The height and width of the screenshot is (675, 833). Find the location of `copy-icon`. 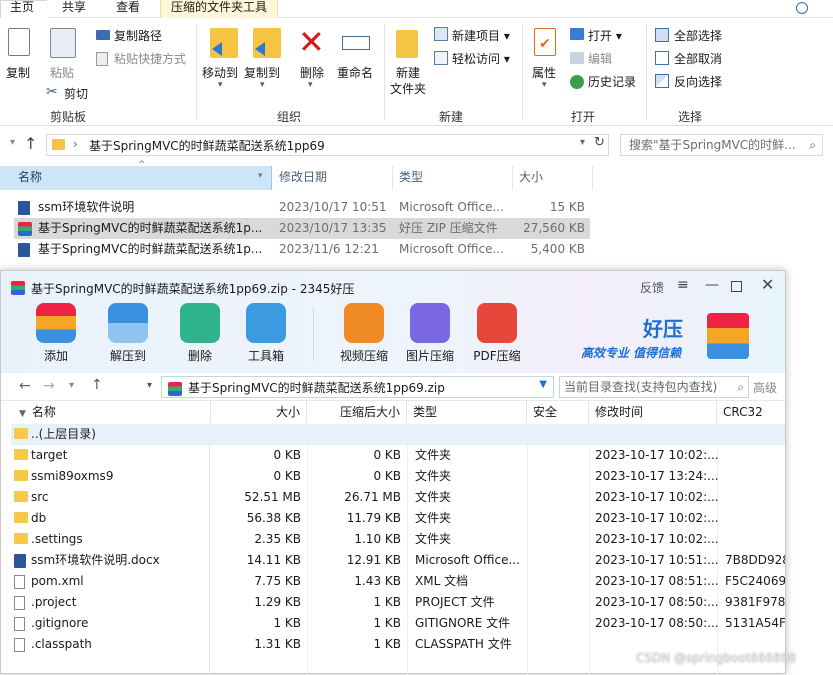

copy-icon is located at coordinates (19, 42).